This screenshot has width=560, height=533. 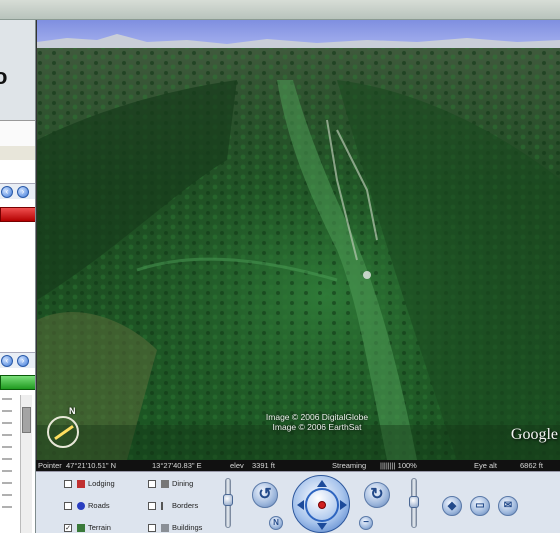 I want to click on sidebar: o ‹ › ‹ ›, so click(x=18, y=276).